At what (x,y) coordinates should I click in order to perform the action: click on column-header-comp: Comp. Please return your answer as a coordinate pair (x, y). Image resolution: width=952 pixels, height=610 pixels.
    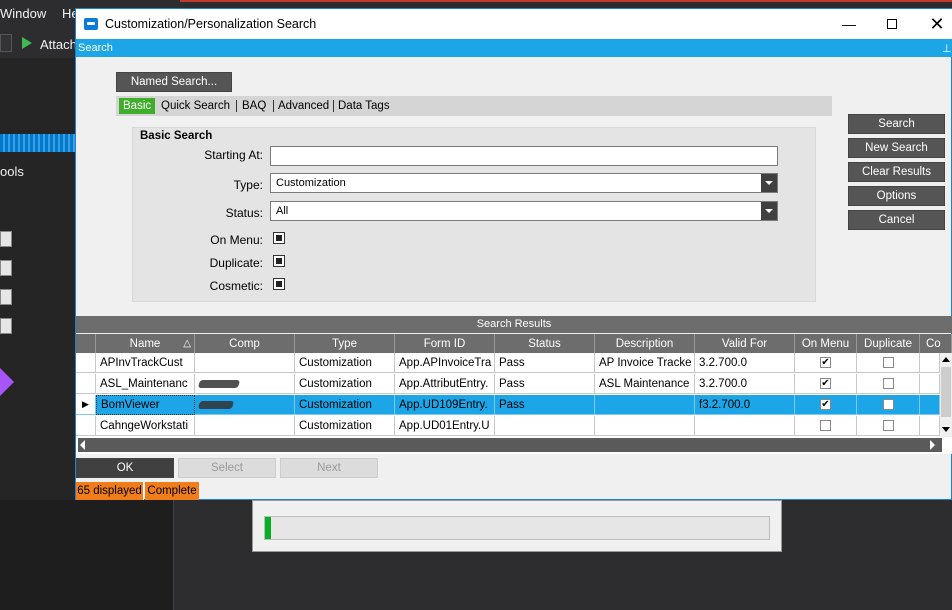
    Looking at the image, I should click on (245, 343).